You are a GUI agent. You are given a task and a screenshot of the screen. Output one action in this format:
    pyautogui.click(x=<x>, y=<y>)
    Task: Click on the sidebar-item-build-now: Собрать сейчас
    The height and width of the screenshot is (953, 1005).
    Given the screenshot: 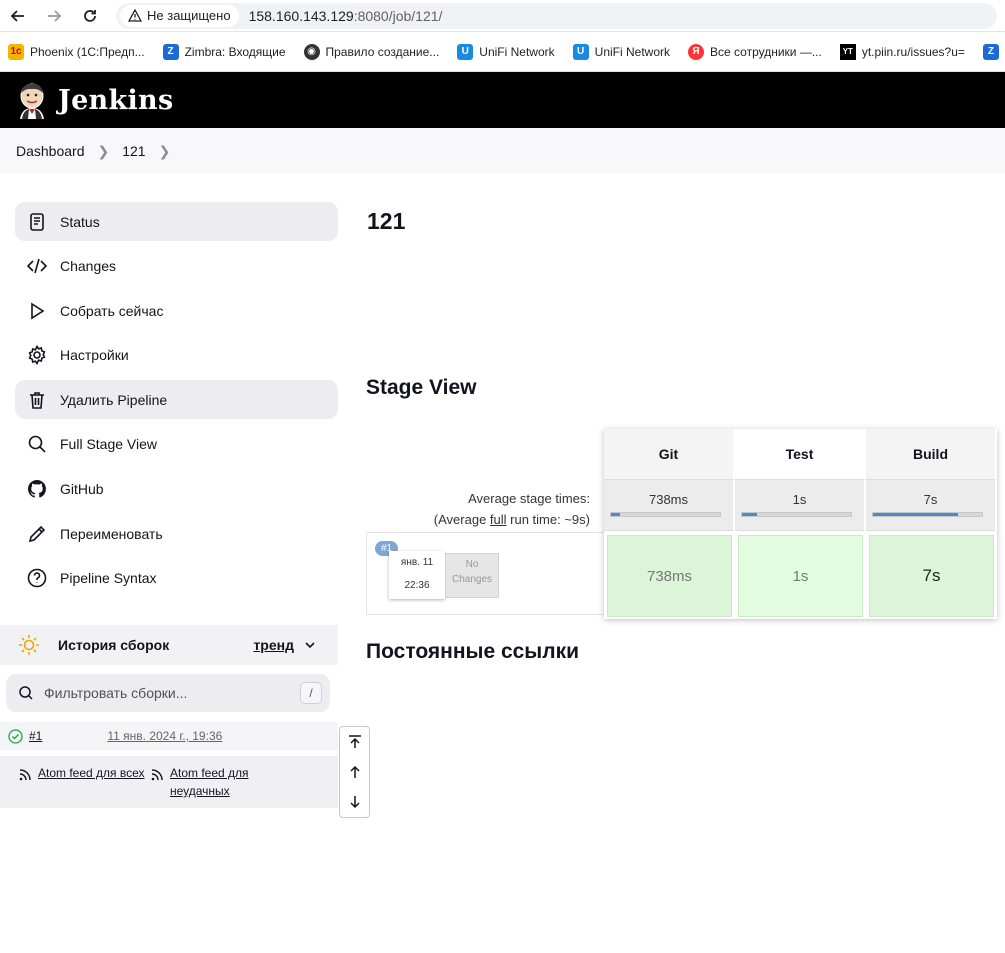 What is the action you would take?
    pyautogui.click(x=176, y=310)
    